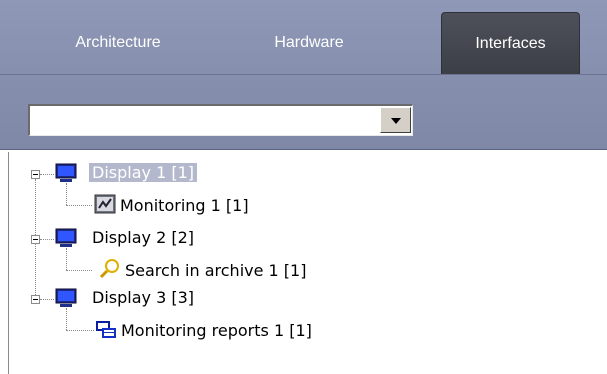  Describe the element at coordinates (105, 204) in the screenshot. I see `monitoring-icon` at that location.